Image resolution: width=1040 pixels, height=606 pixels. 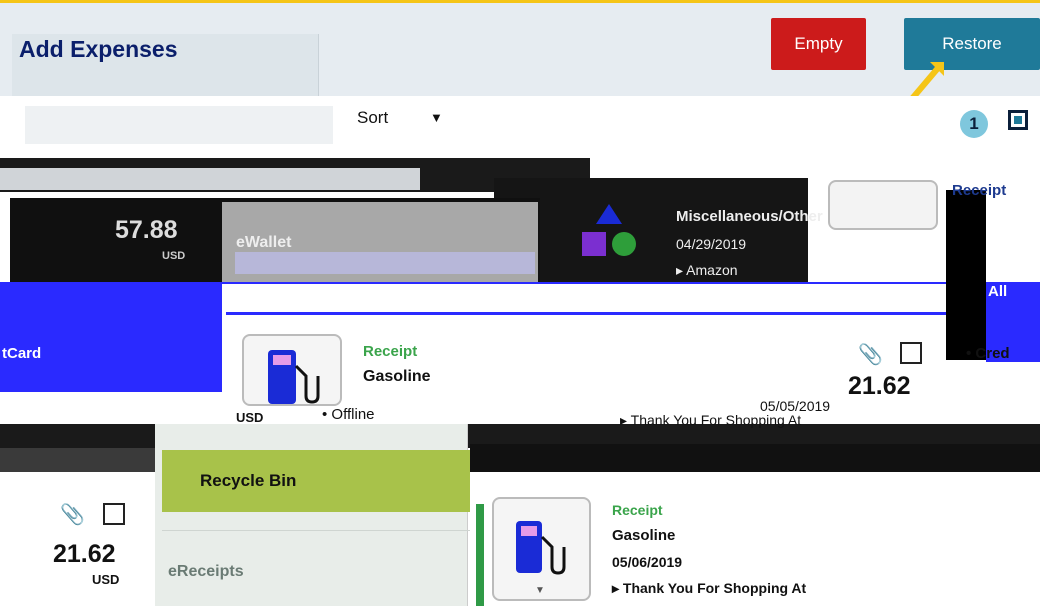 I want to click on ewallet-label: eWallet, so click(x=264, y=242).